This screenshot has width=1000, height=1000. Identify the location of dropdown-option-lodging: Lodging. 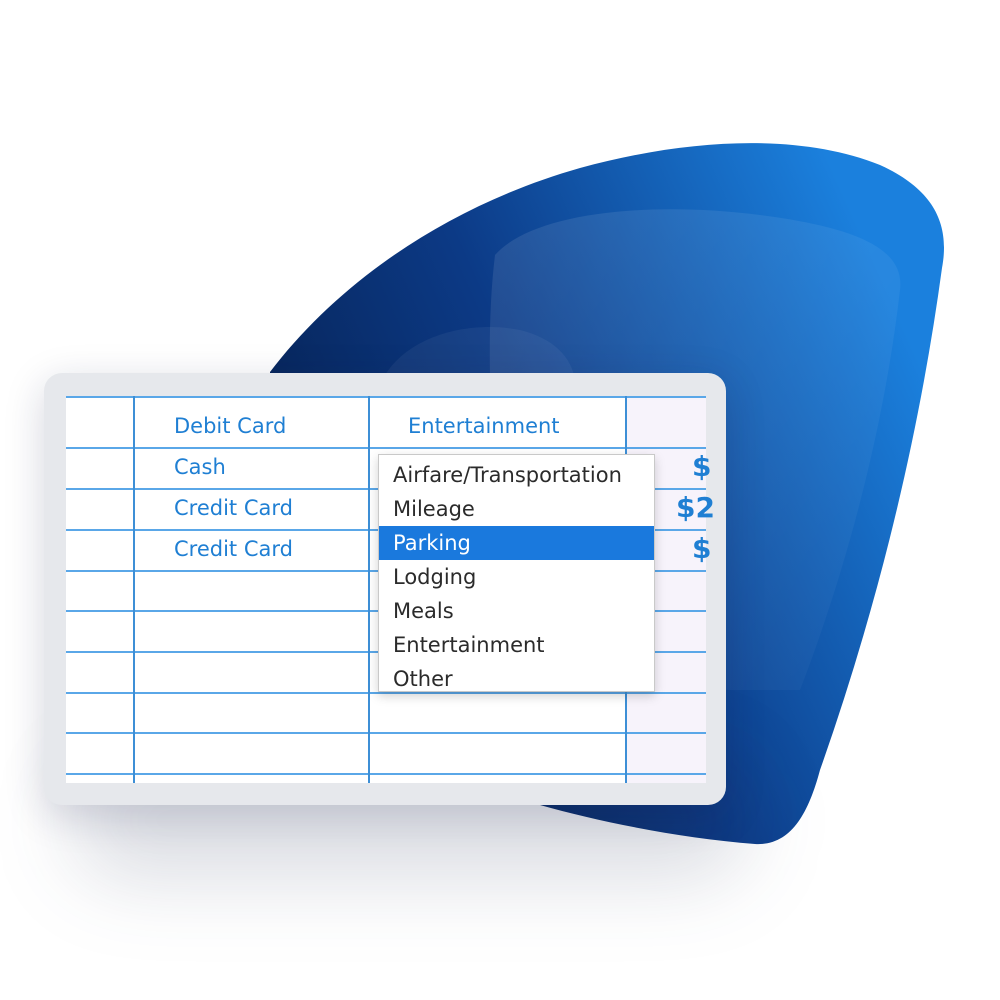
(516, 577).